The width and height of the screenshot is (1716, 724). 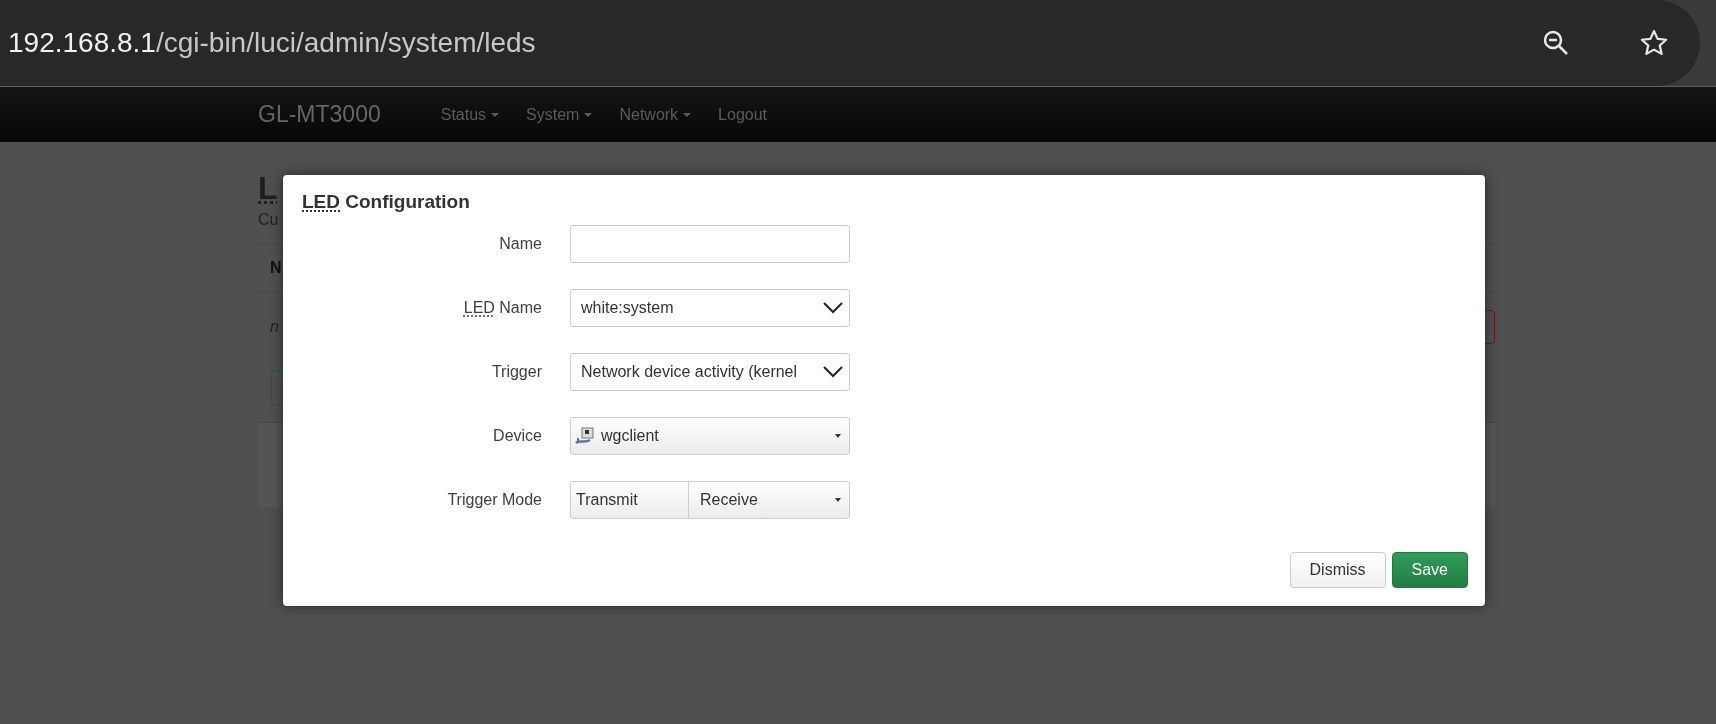 What do you see at coordinates (520, 244) in the screenshot?
I see `field-label: Name` at bounding box center [520, 244].